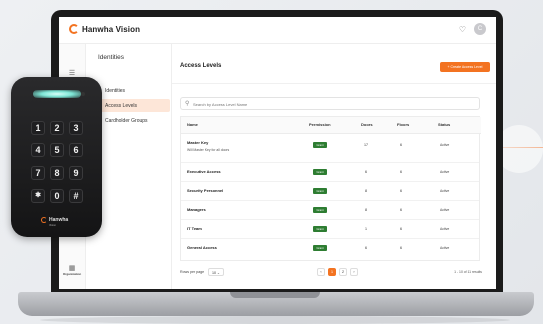  What do you see at coordinates (111, 29) in the screenshot?
I see `brand-name: Hanwha Vision` at bounding box center [111, 29].